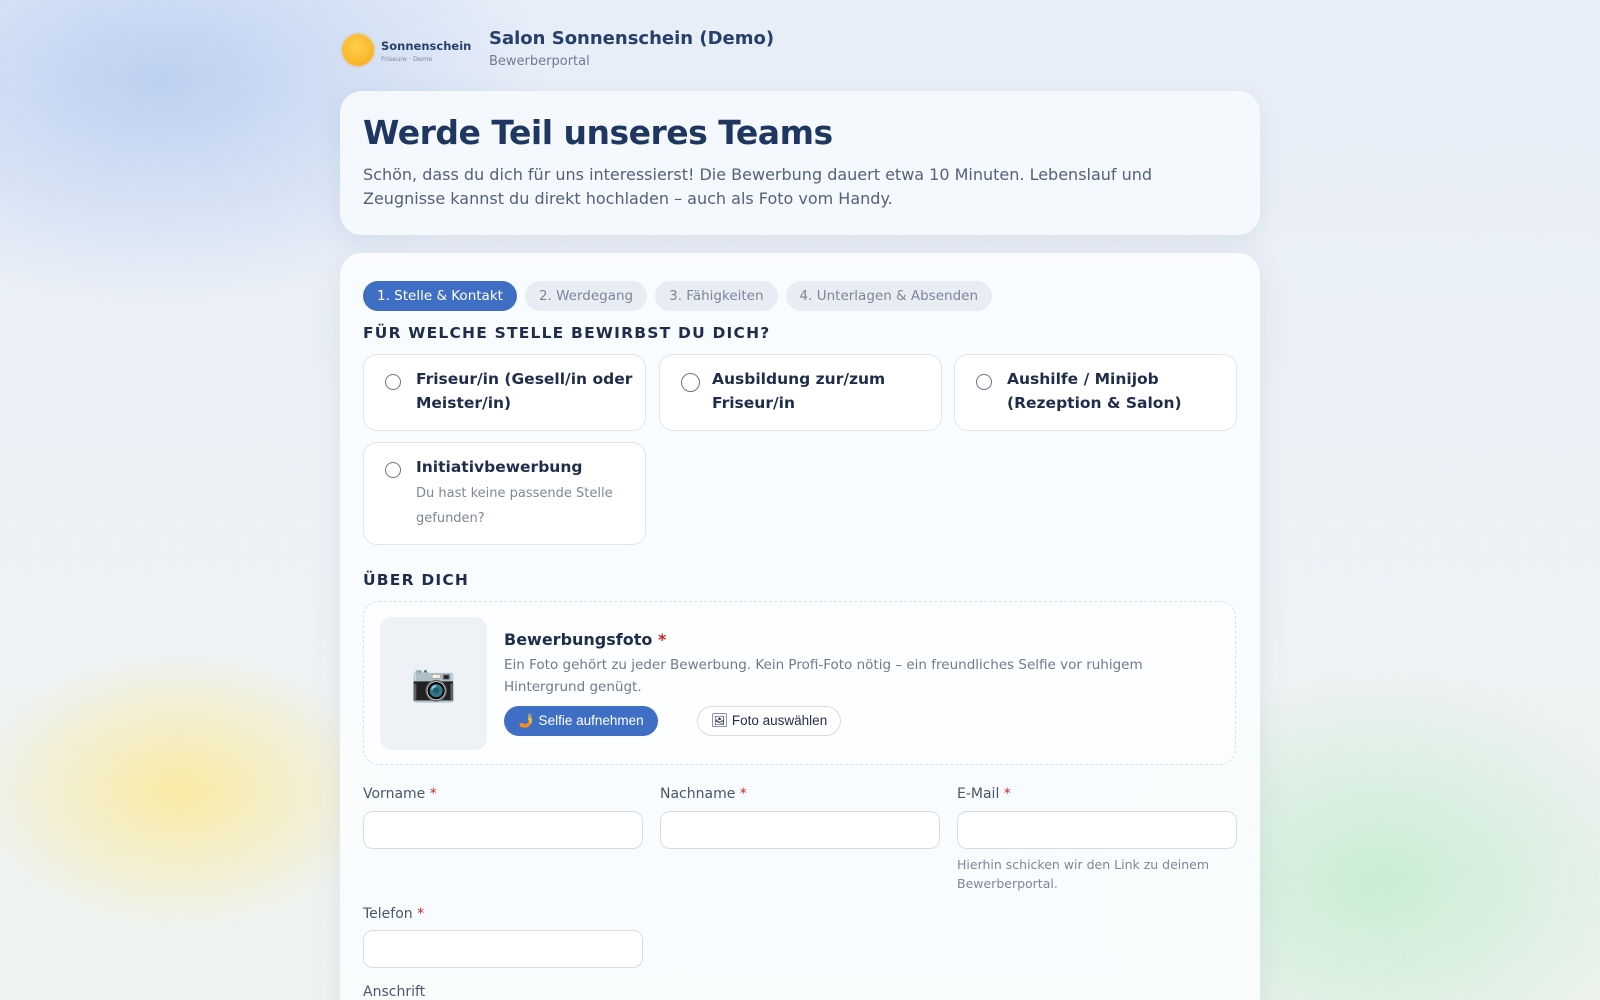 This screenshot has height=1000, width=1600. Describe the element at coordinates (716, 296) in the screenshot. I see `step-tab-skills: 3. Fähigkeiten` at that location.